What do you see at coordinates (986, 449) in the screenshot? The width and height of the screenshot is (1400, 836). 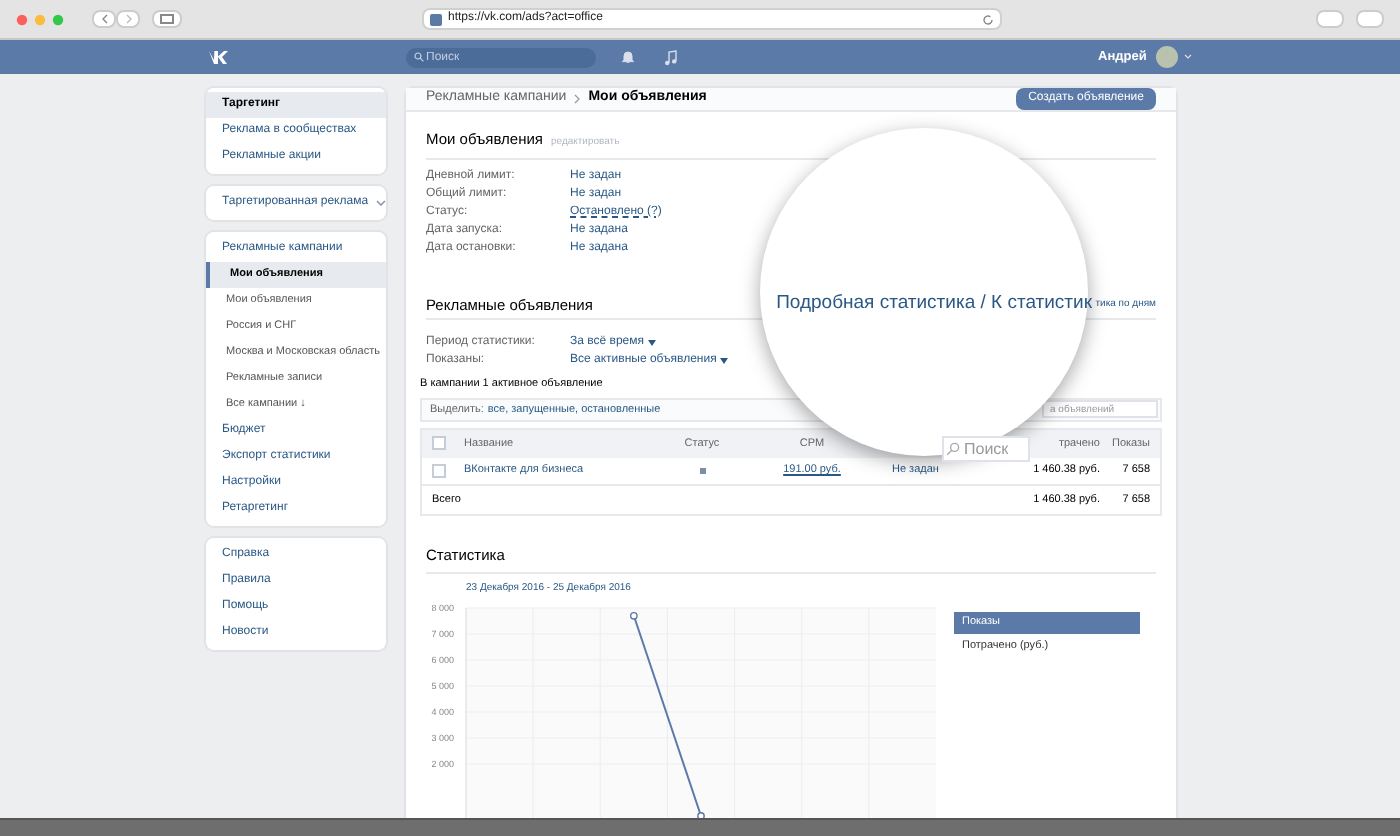 I see `magnified-search-field: Поиск` at bounding box center [986, 449].